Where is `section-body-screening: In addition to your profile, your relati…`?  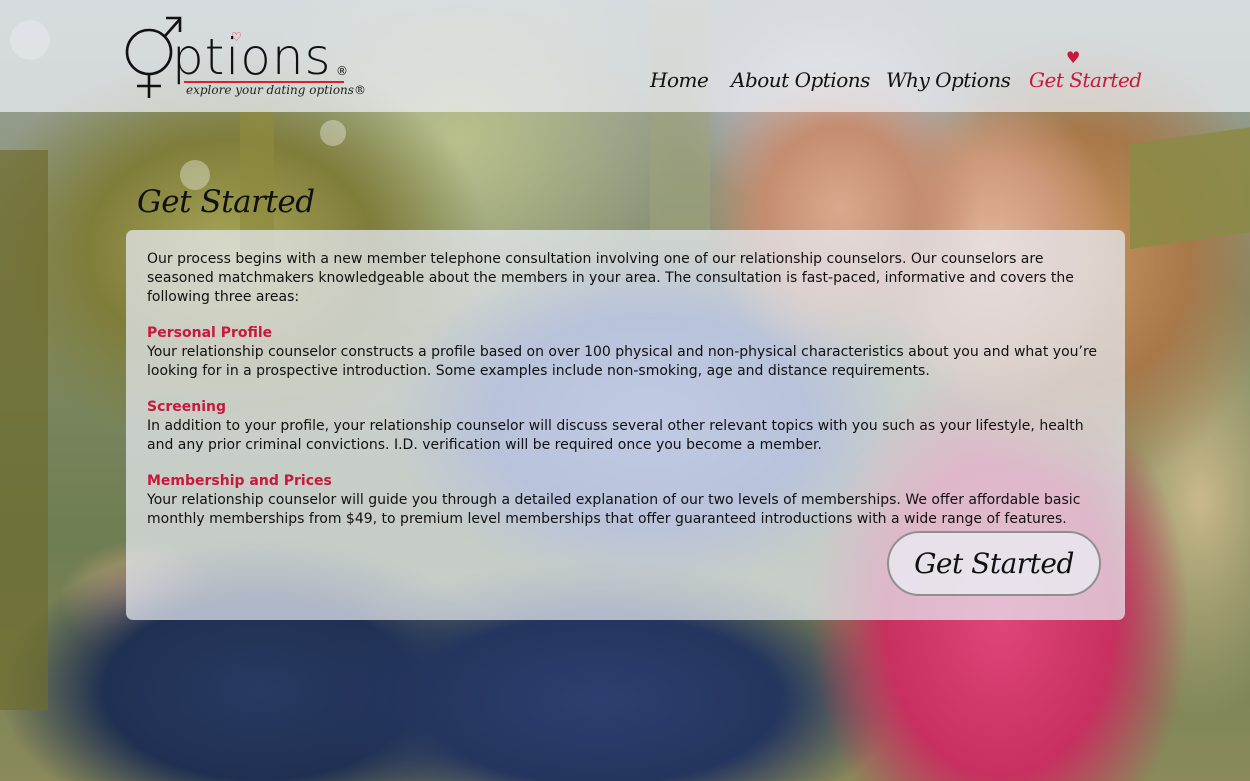
section-body-screening: In addition to your profile, your relati… is located at coordinates (615, 435).